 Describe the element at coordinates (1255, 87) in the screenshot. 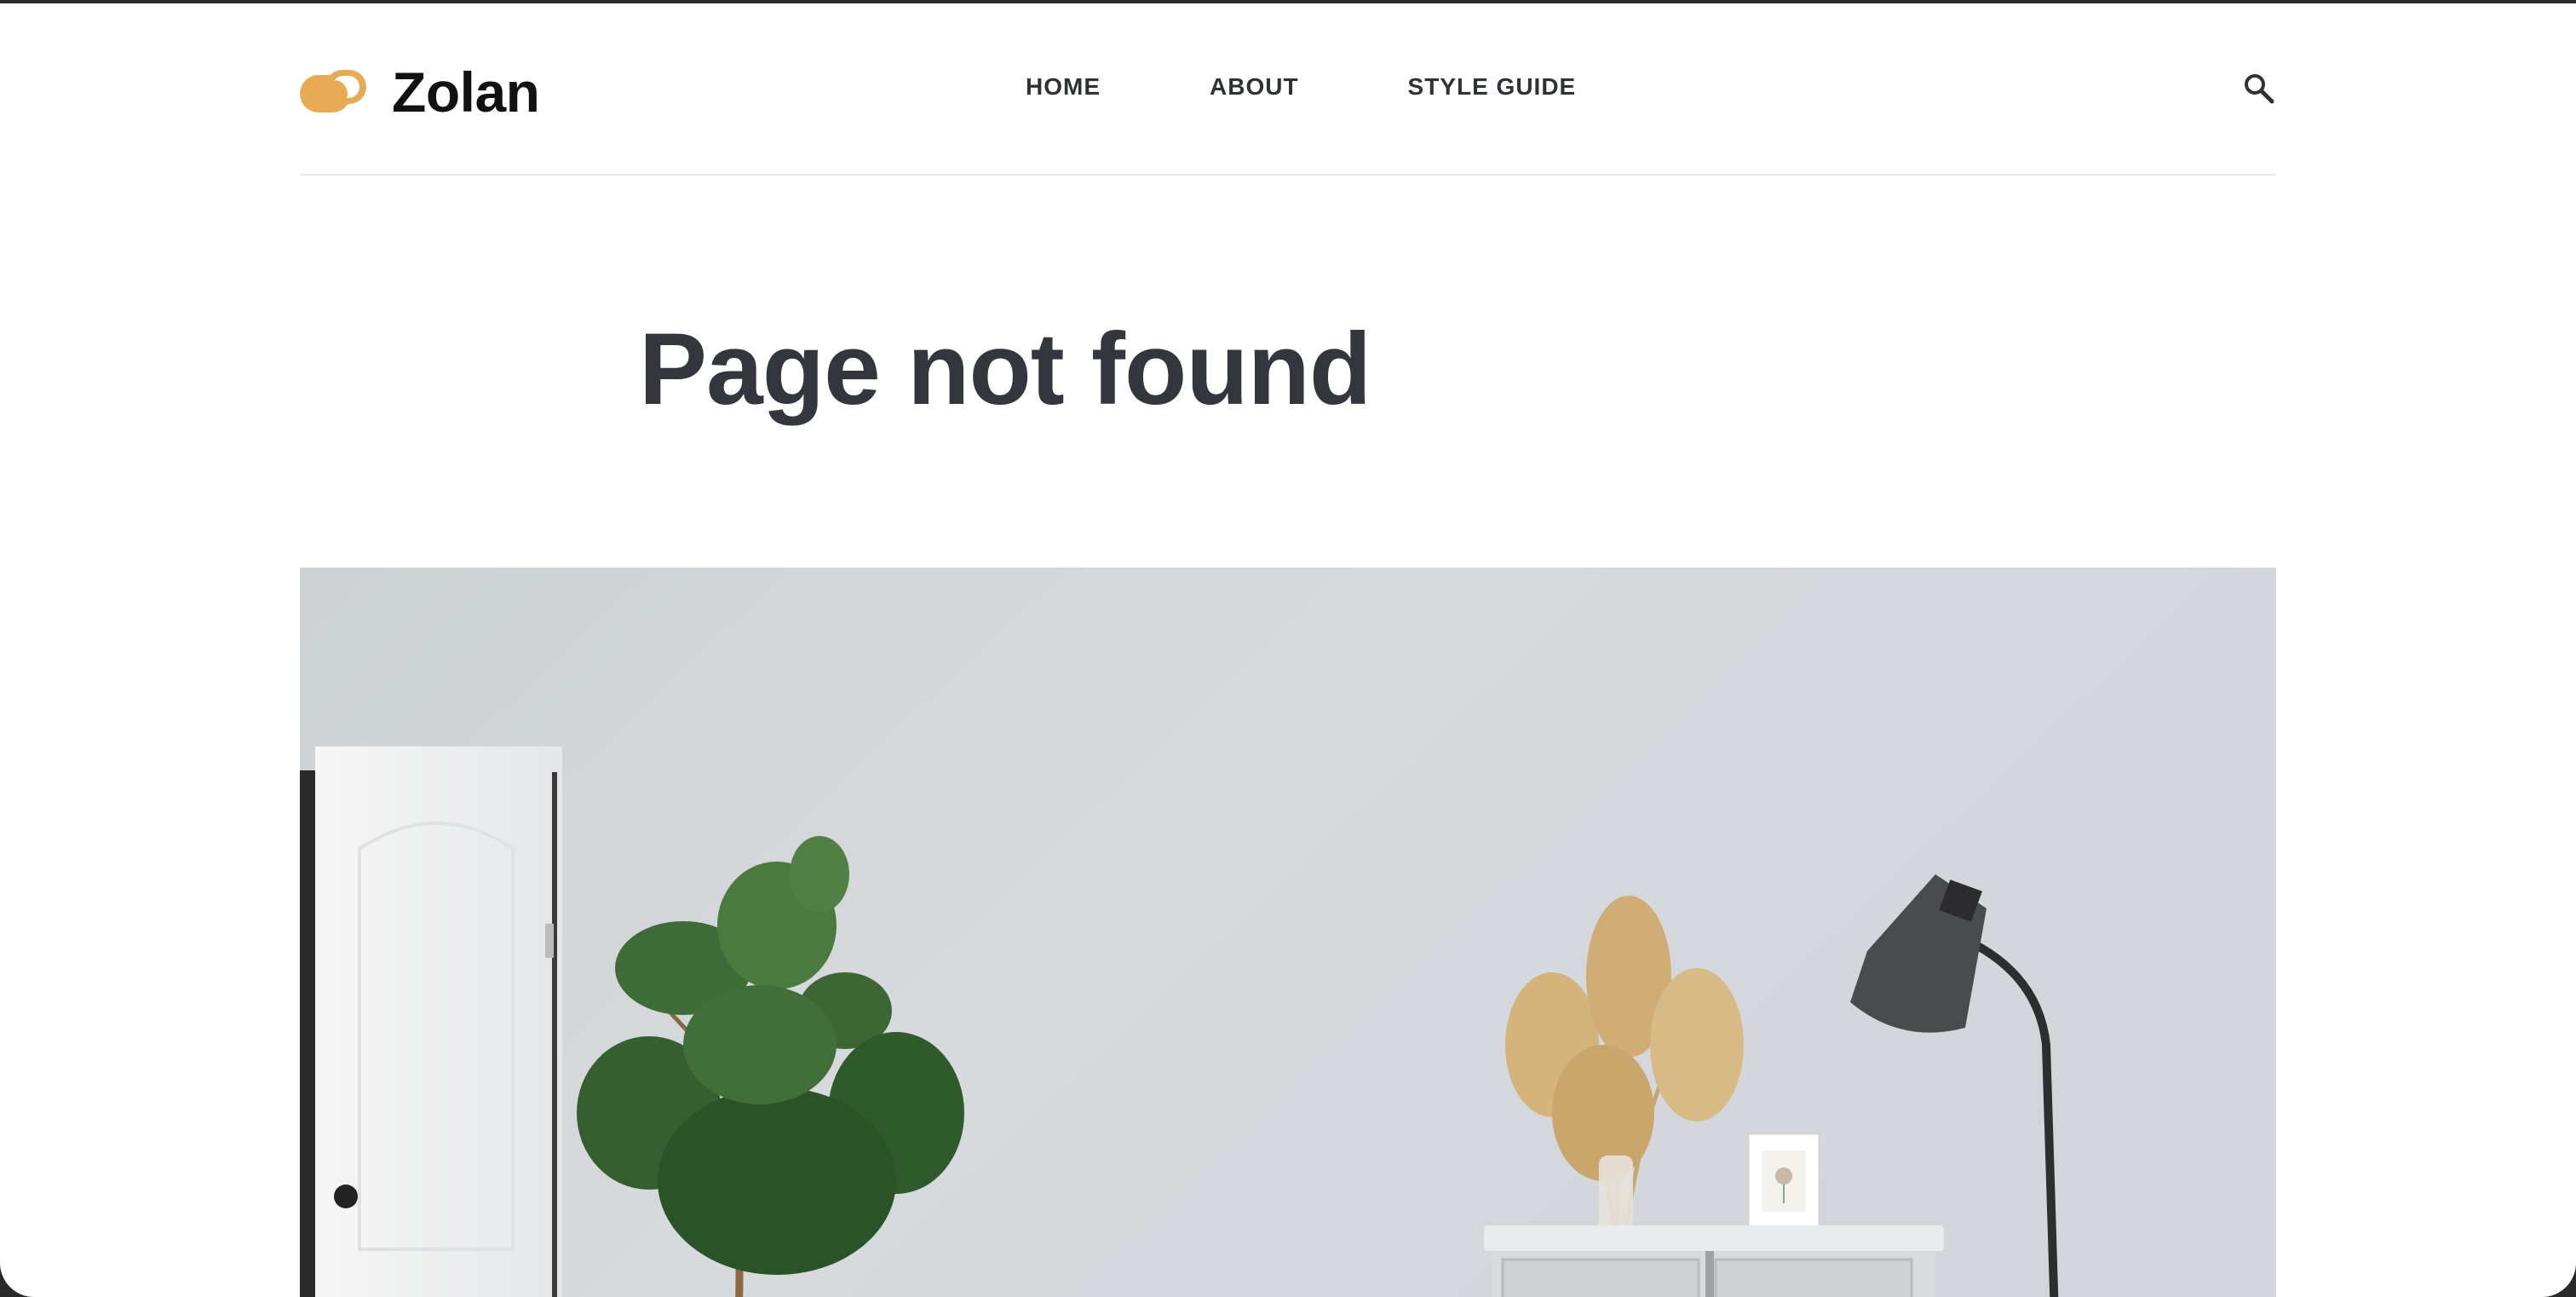

I see `nav-item-about: ABOUT` at that location.